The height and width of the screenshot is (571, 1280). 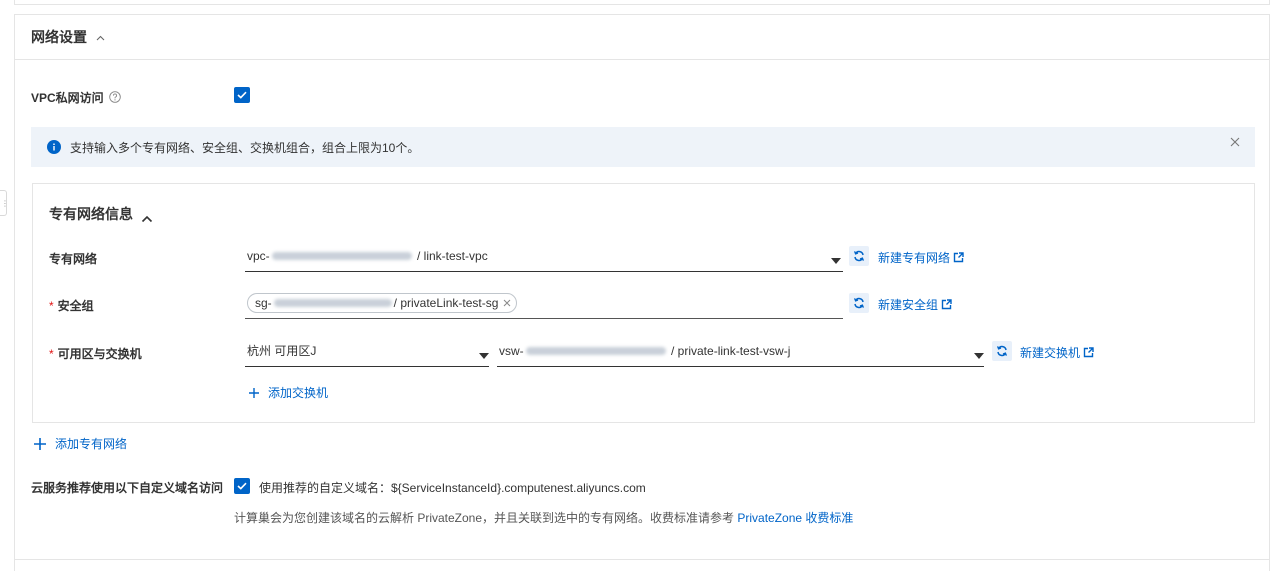 I want to click on vpc-access-checkbox, so click(x=242, y=95).